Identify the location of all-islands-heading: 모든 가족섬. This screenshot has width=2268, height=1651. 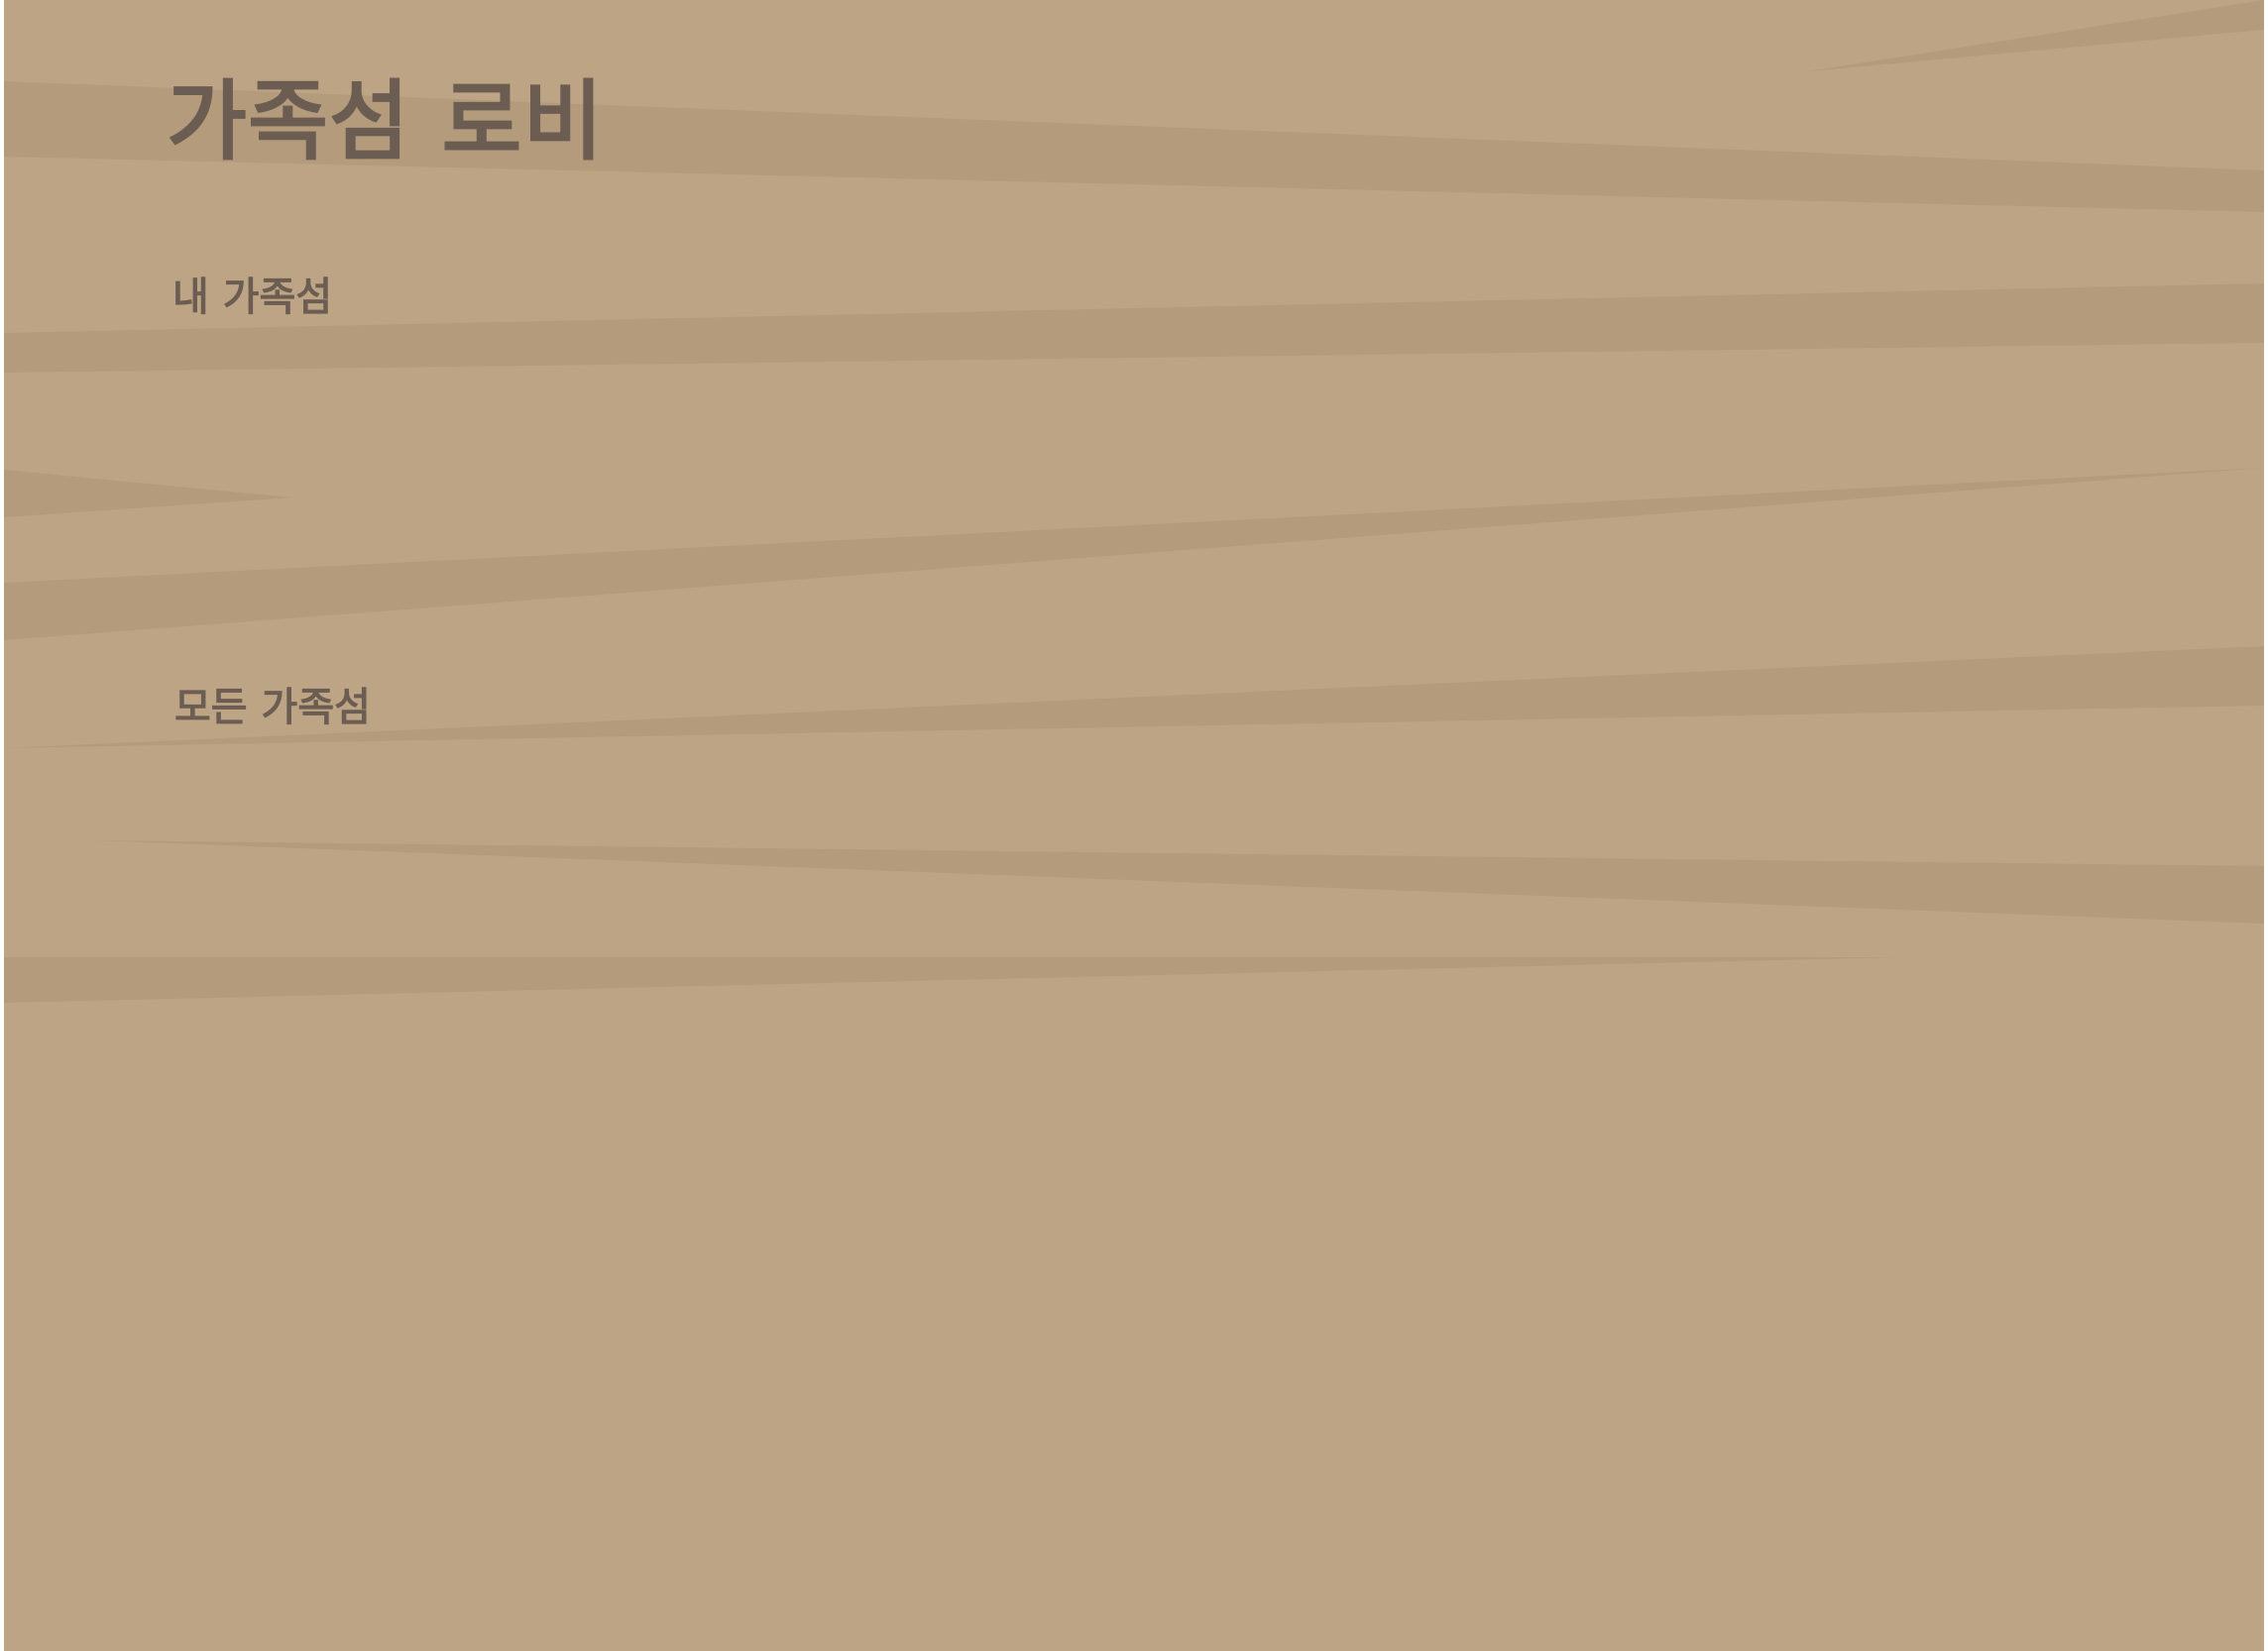
(272, 707).